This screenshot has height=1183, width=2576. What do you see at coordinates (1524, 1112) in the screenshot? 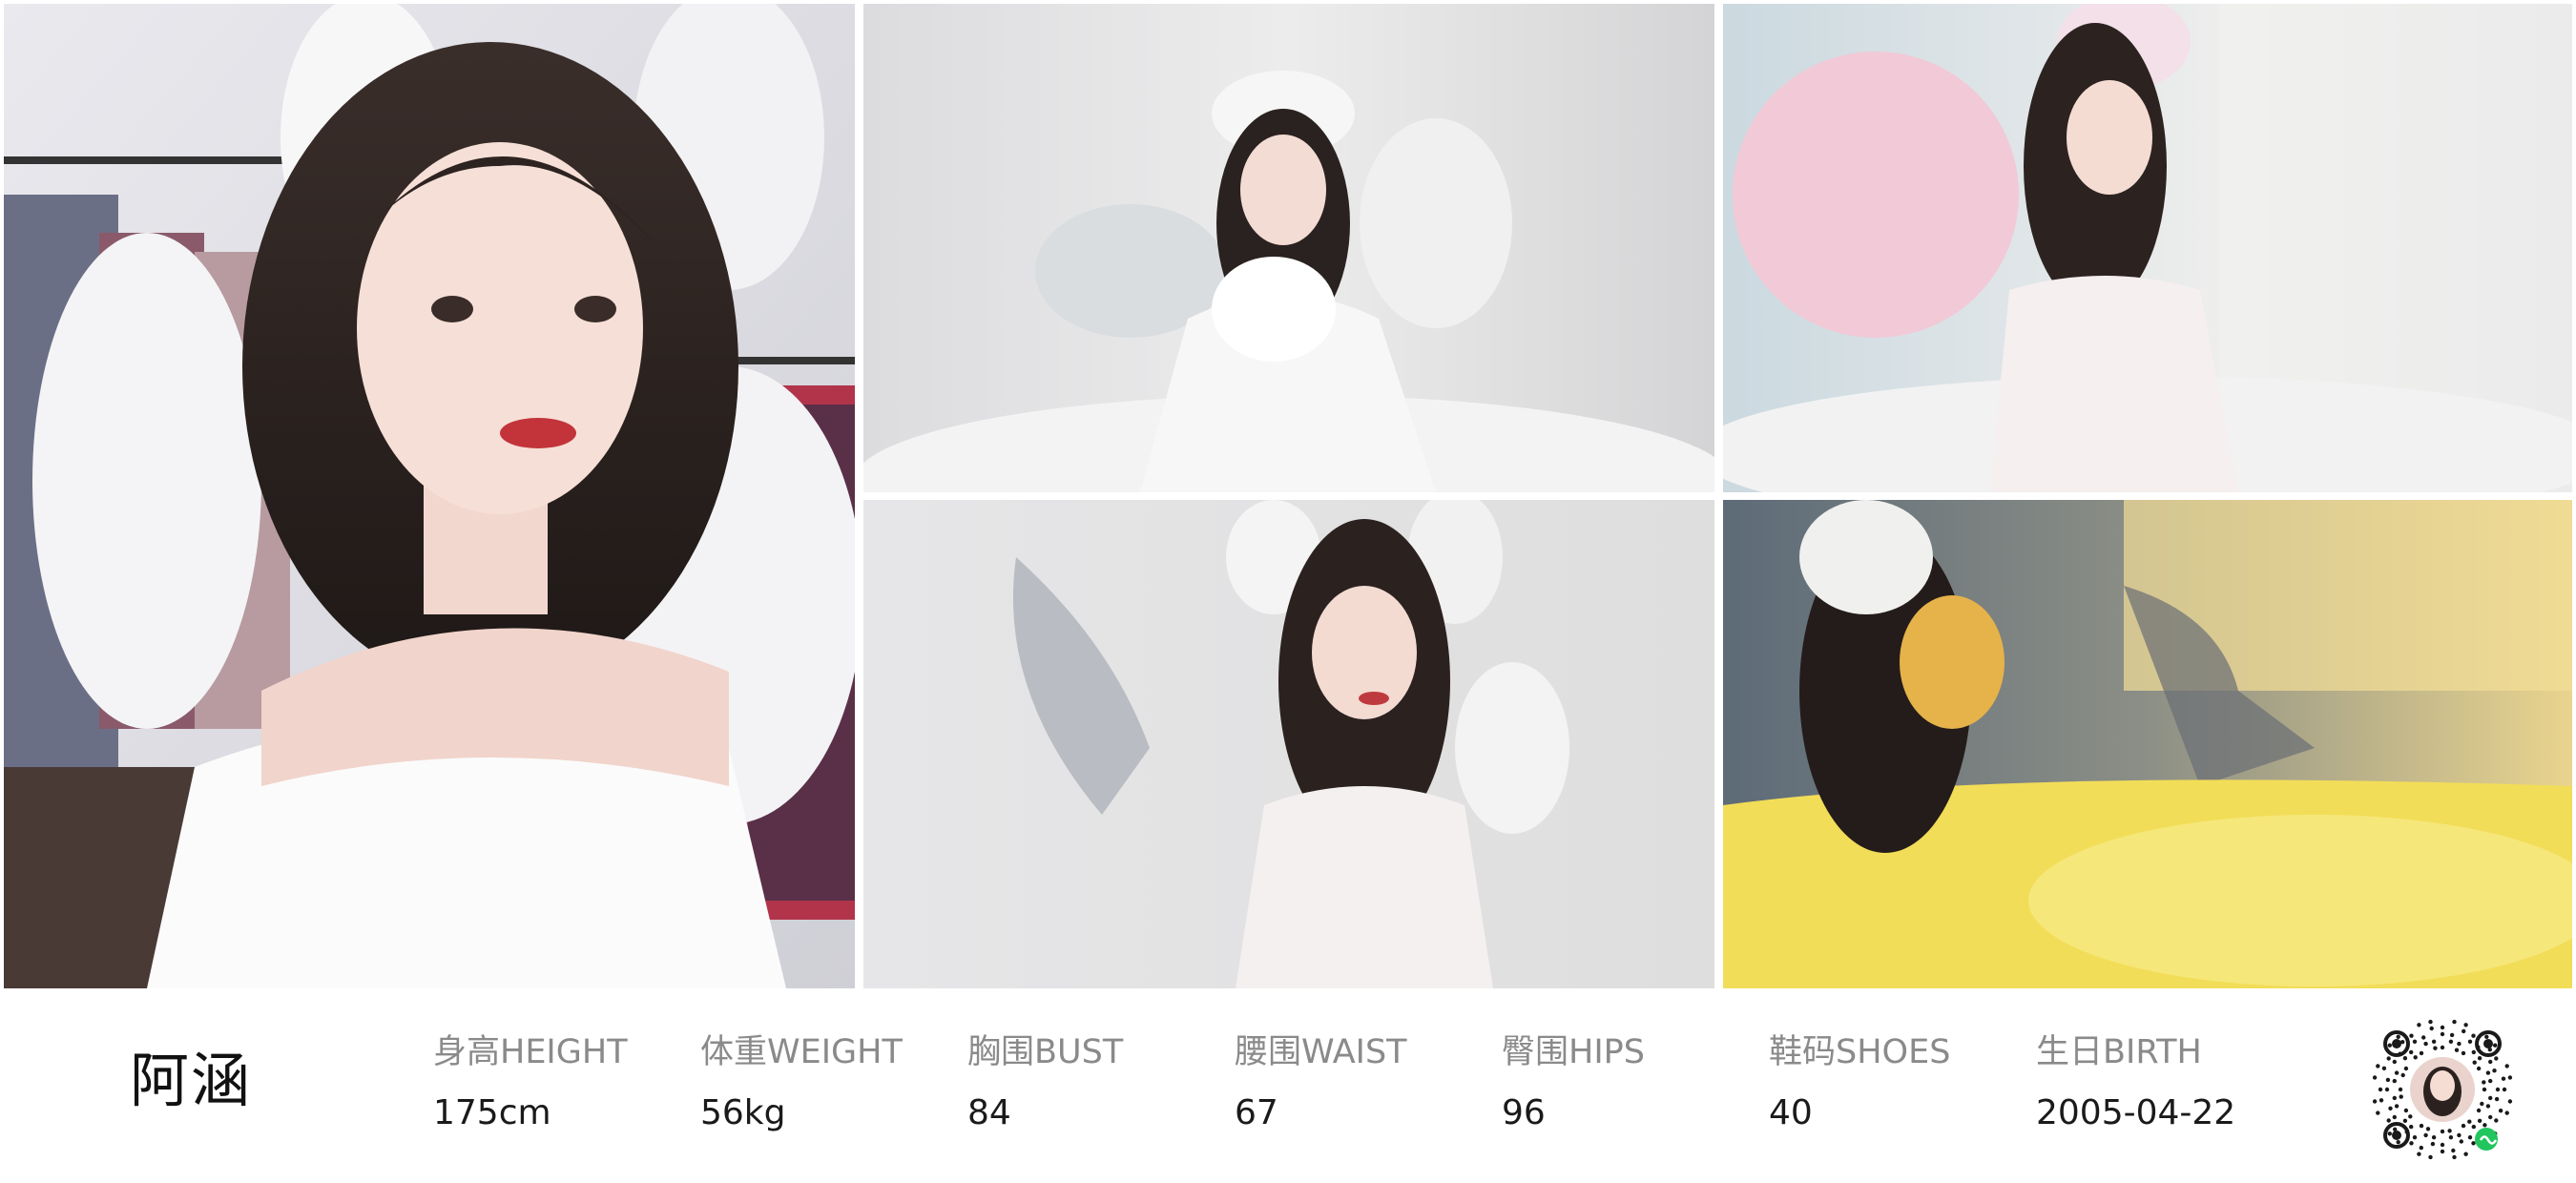
I see `stat-hips-value: 96` at bounding box center [1524, 1112].